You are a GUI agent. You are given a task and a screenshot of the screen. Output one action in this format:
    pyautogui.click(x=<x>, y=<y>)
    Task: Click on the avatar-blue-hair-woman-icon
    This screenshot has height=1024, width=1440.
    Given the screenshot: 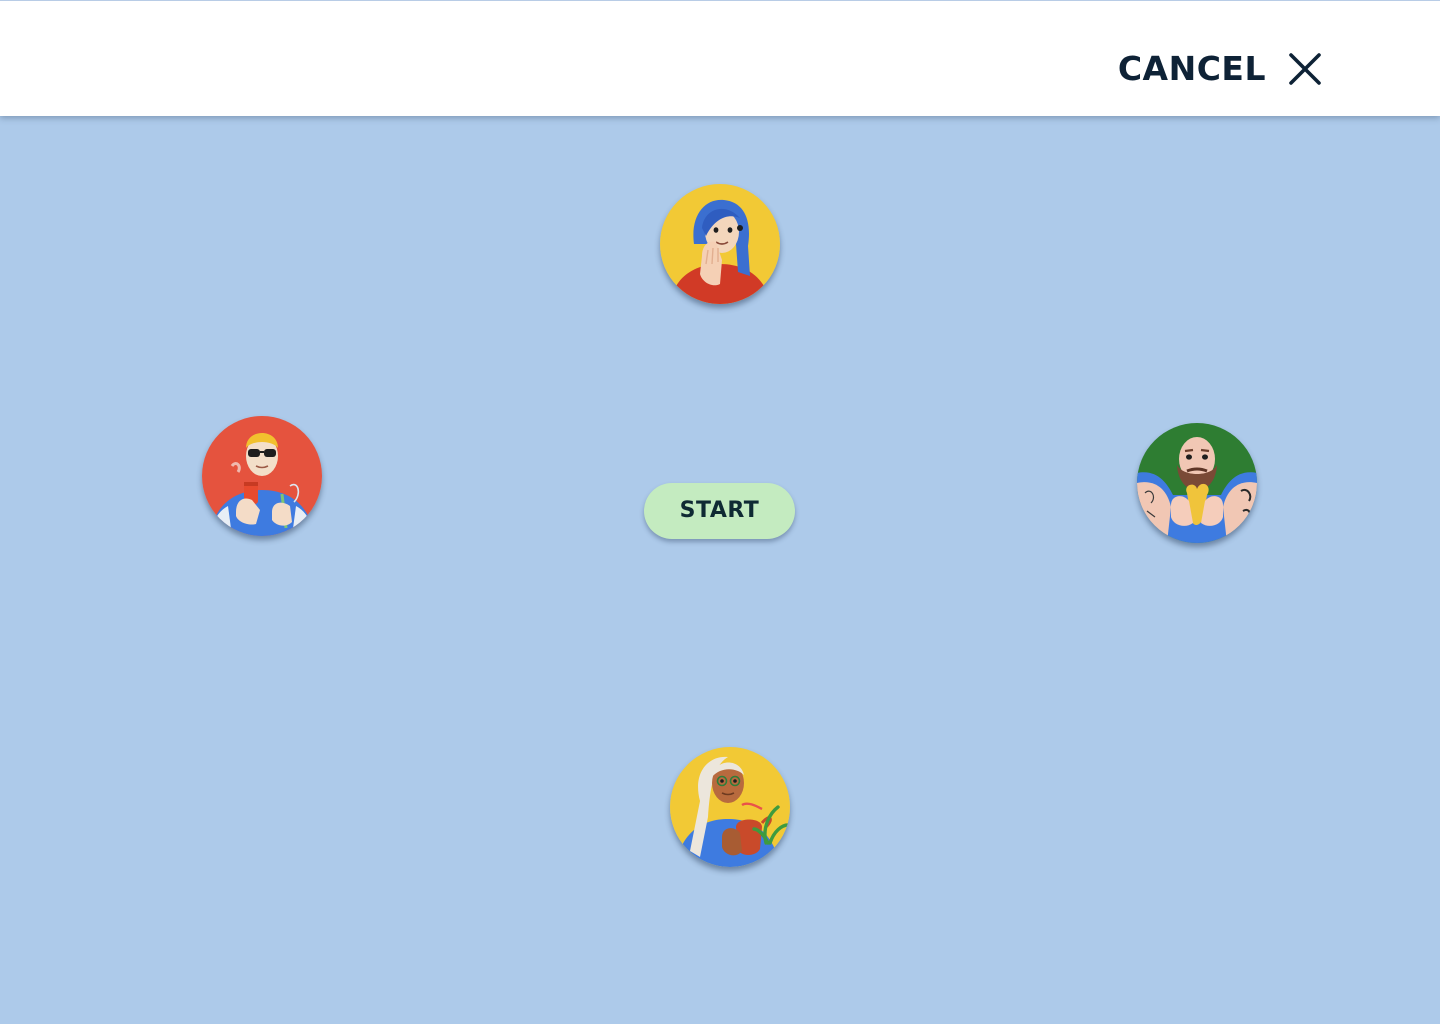 What is the action you would take?
    pyautogui.click(x=720, y=244)
    